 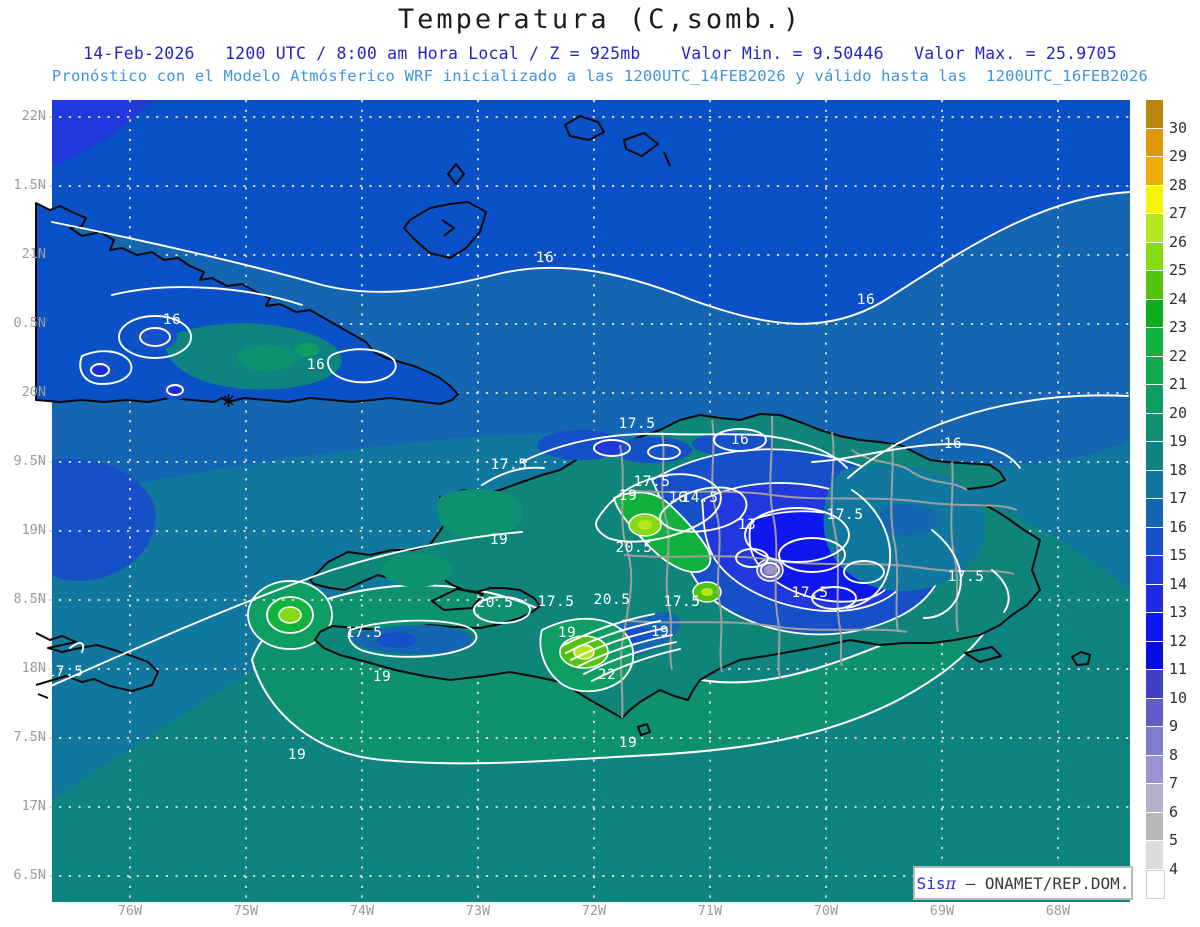 What do you see at coordinates (1178, 355) in the screenshot?
I see `colorbar-tick-22: 22` at bounding box center [1178, 355].